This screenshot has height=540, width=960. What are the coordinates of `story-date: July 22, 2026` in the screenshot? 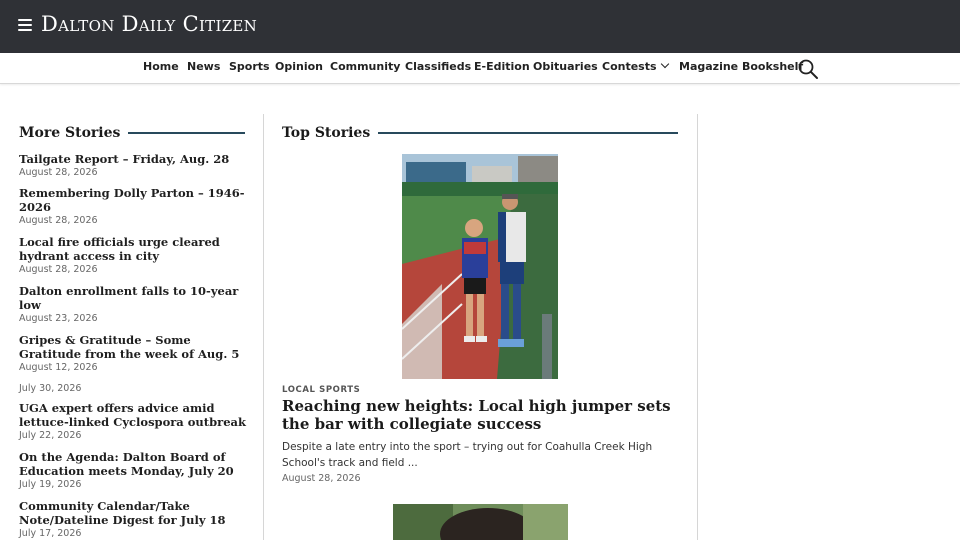 It's located at (50, 435).